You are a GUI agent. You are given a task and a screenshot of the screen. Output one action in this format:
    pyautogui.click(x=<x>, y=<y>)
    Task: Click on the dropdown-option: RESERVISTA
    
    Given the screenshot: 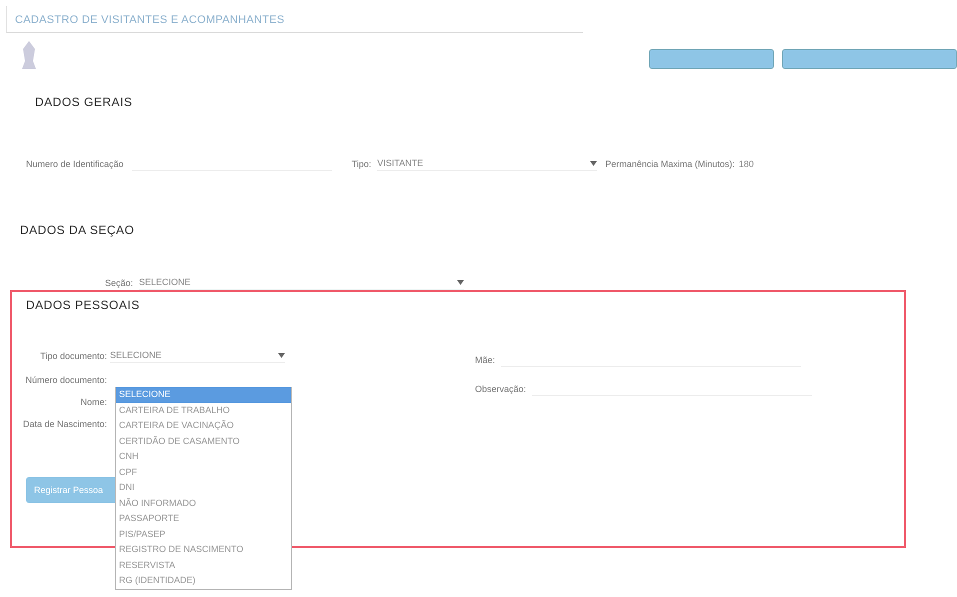 What is the action you would take?
    pyautogui.click(x=203, y=565)
    